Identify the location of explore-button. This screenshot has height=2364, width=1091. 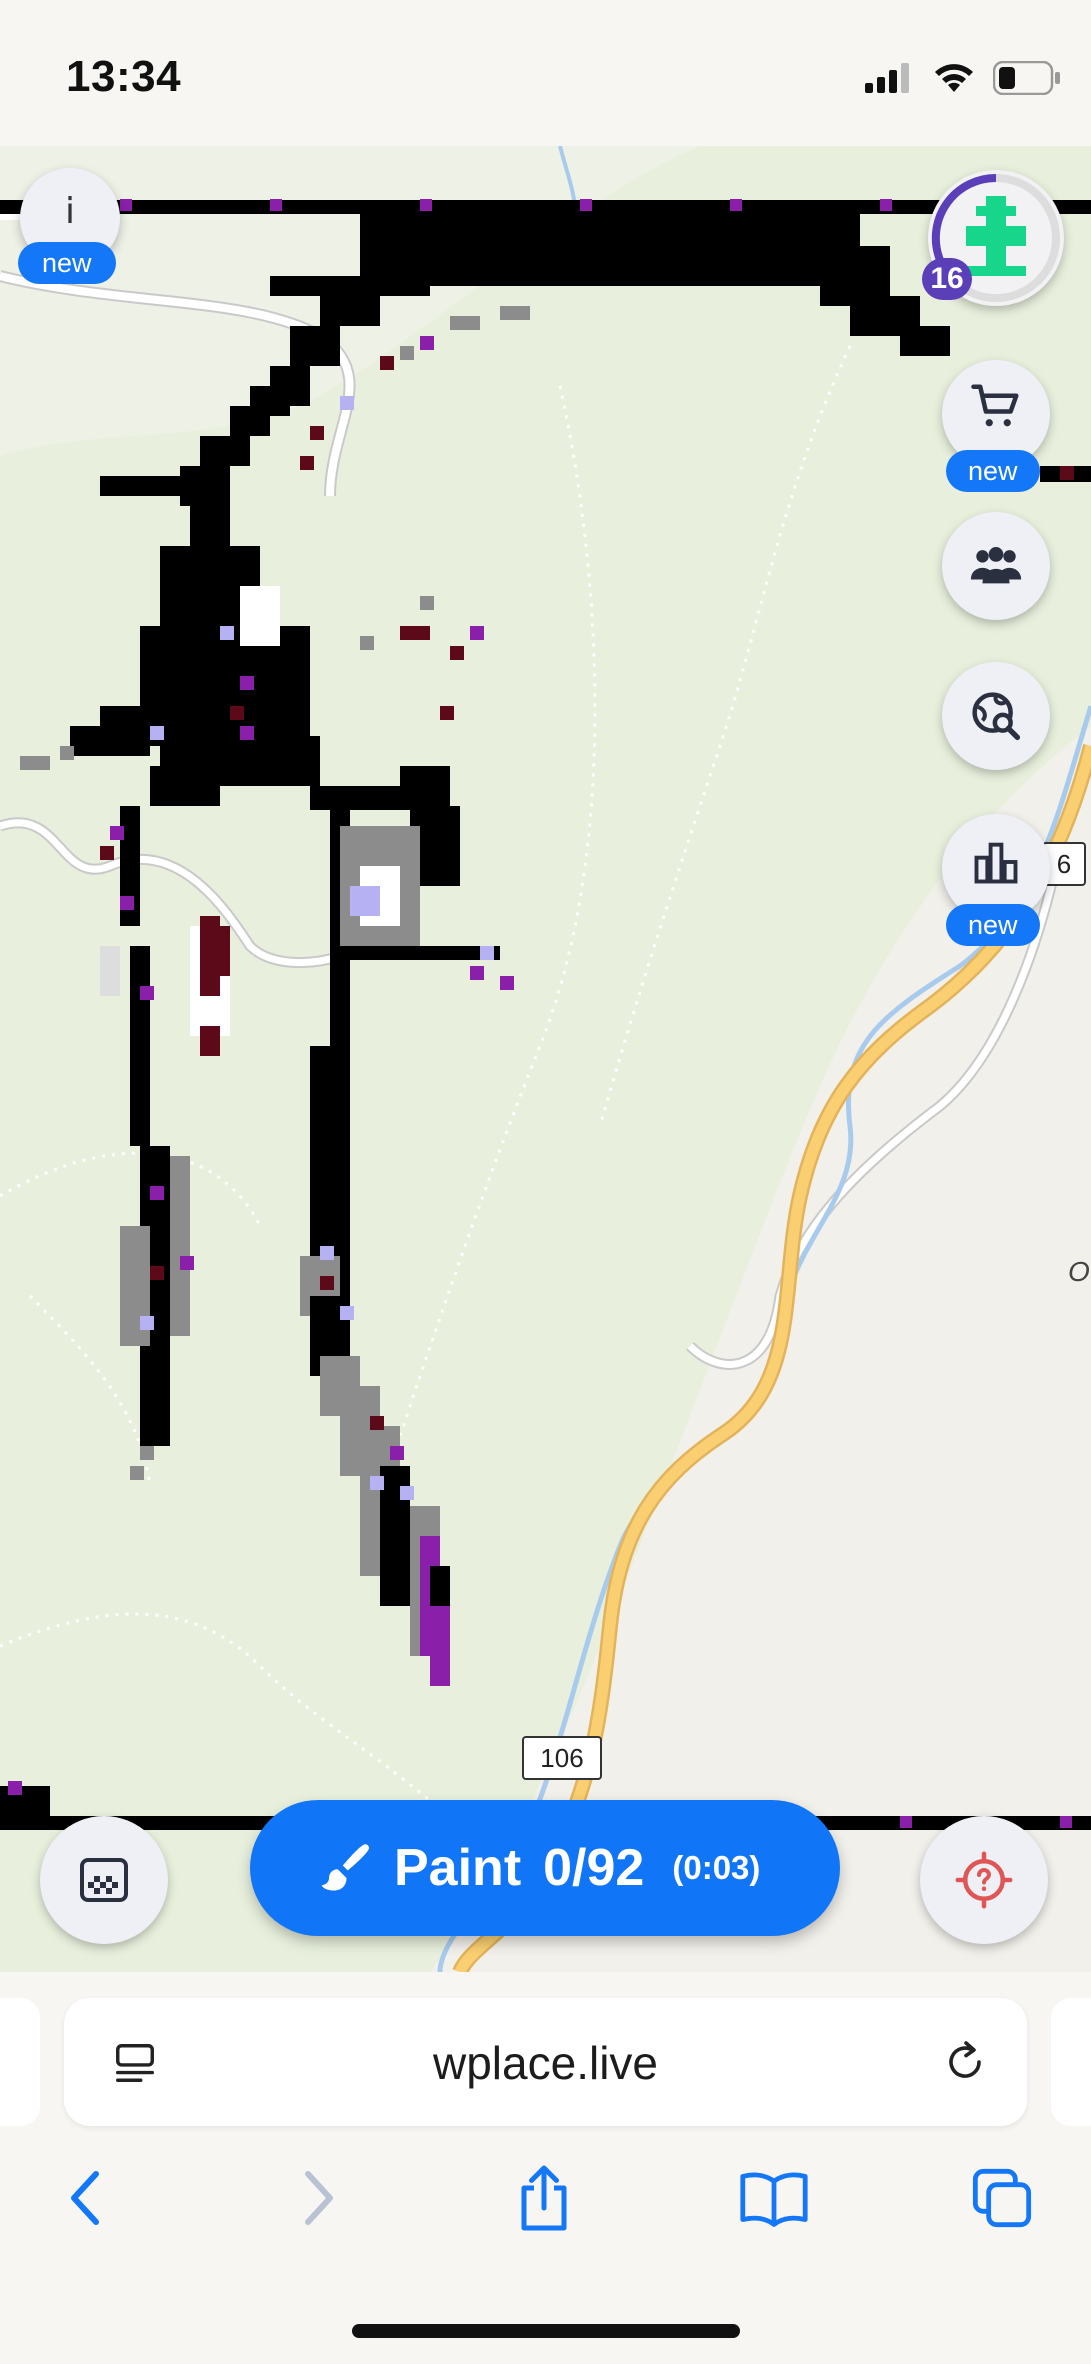
(996, 716).